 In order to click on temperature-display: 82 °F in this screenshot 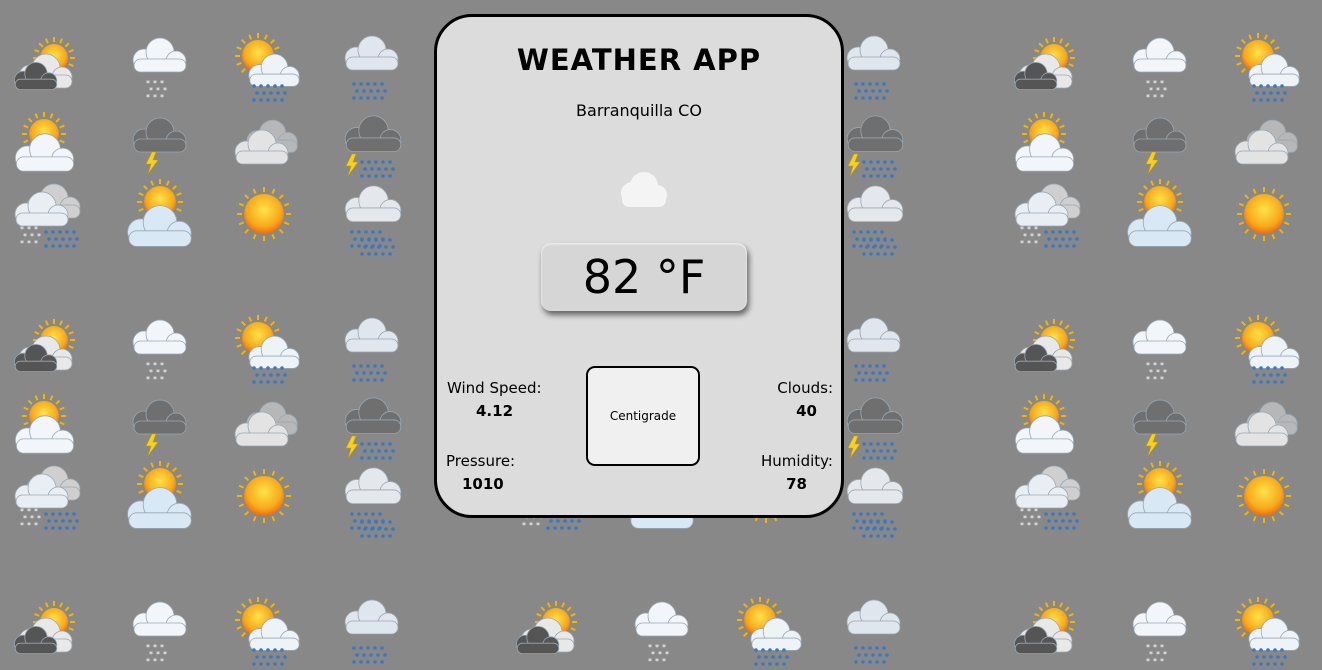, I will do `click(644, 277)`.